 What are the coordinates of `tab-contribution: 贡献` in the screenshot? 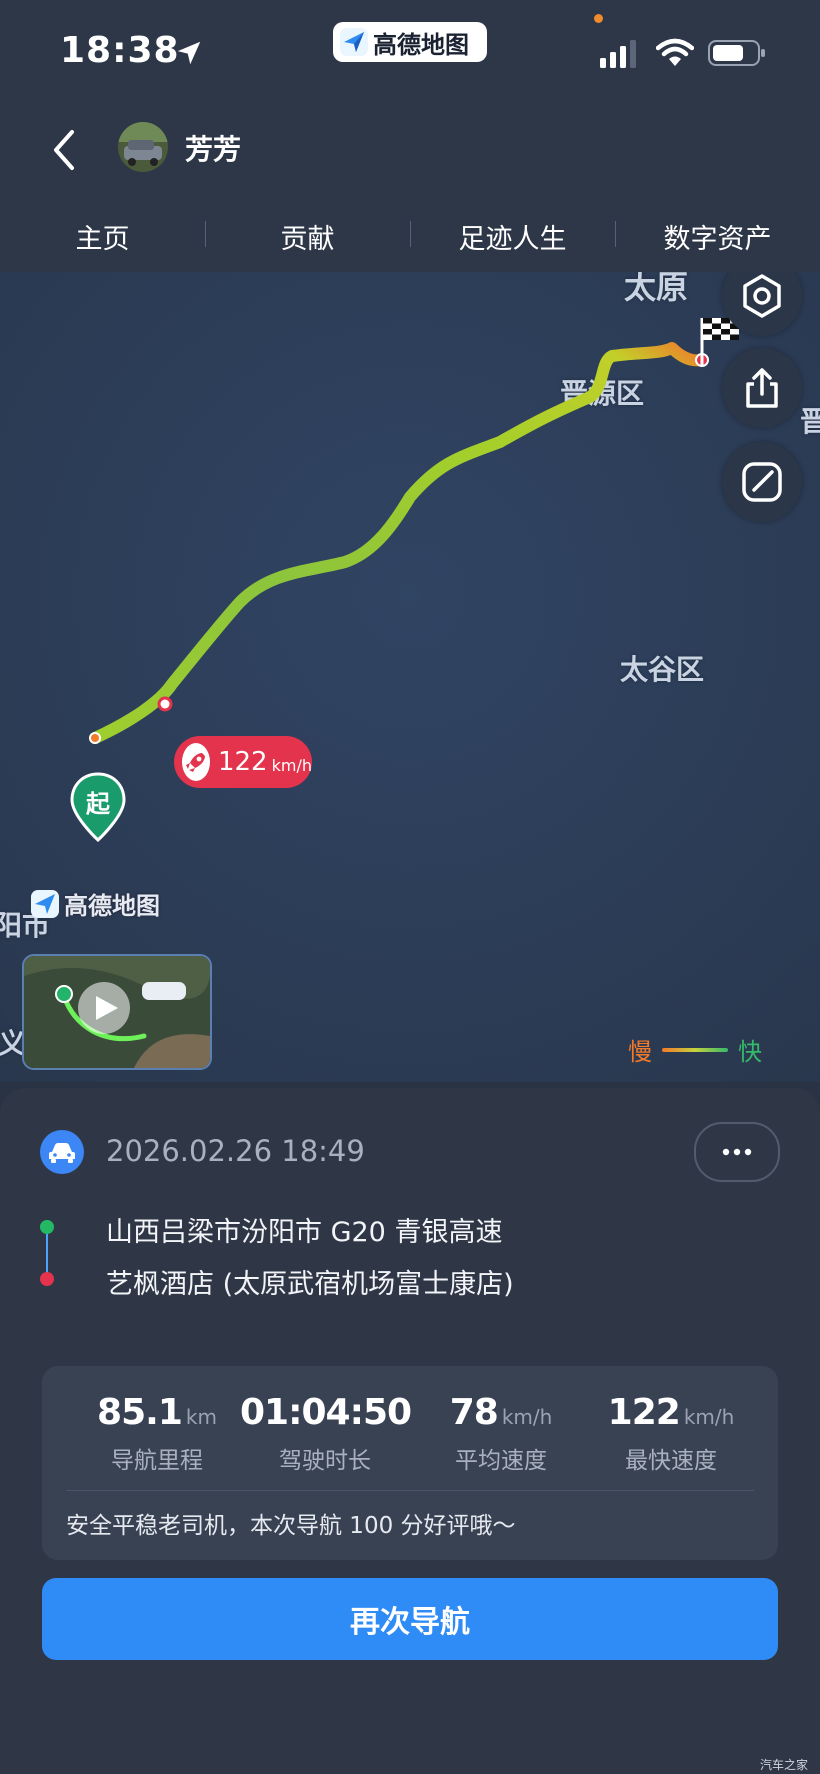 It's located at (307, 236).